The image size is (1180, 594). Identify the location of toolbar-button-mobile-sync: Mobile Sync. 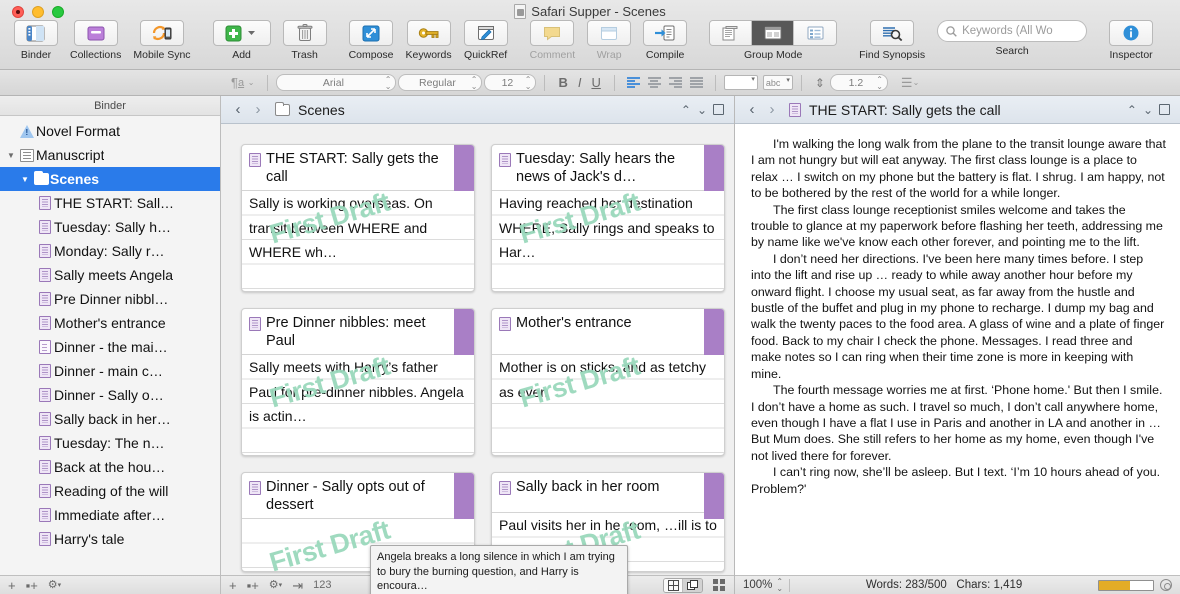
(161, 40).